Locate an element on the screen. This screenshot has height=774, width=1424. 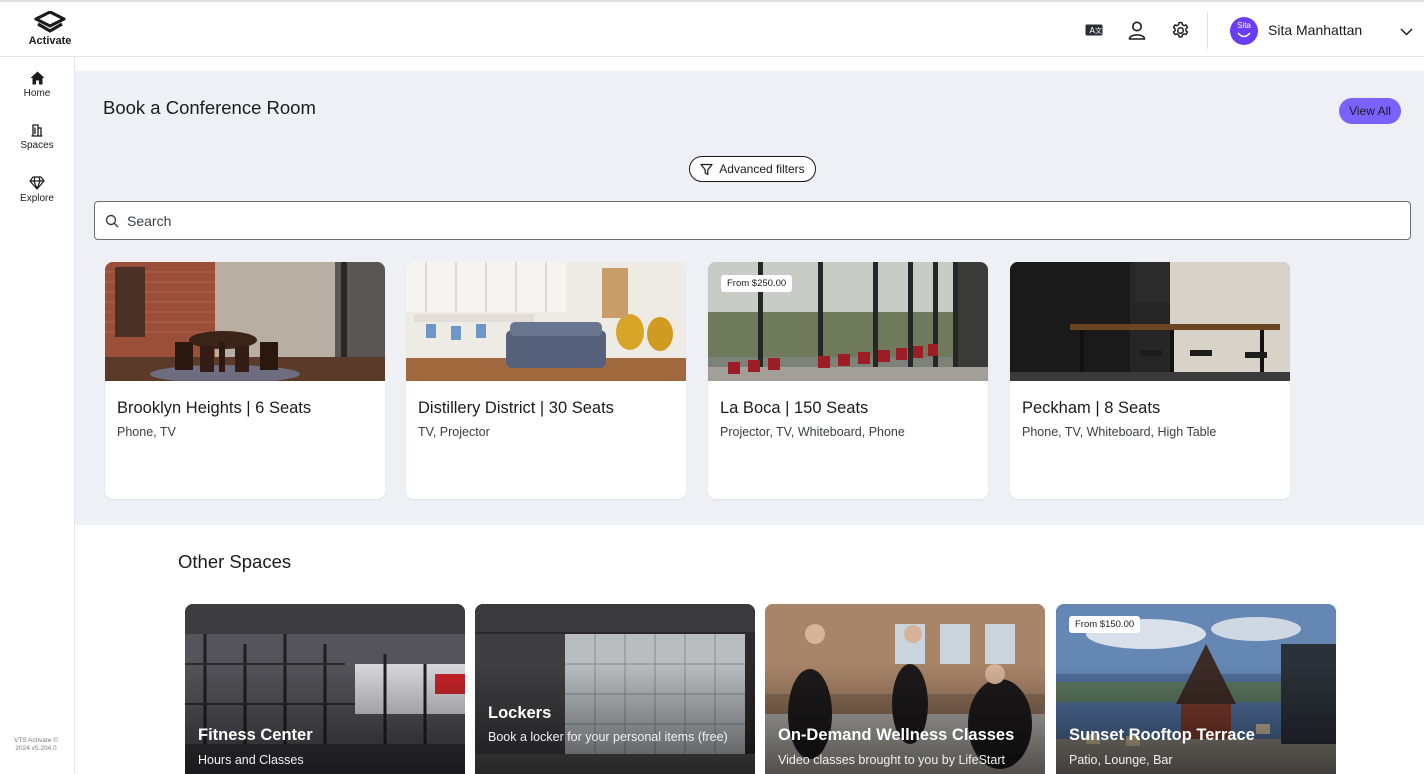
space-description: Hours and Classes is located at coordinates (251, 760).